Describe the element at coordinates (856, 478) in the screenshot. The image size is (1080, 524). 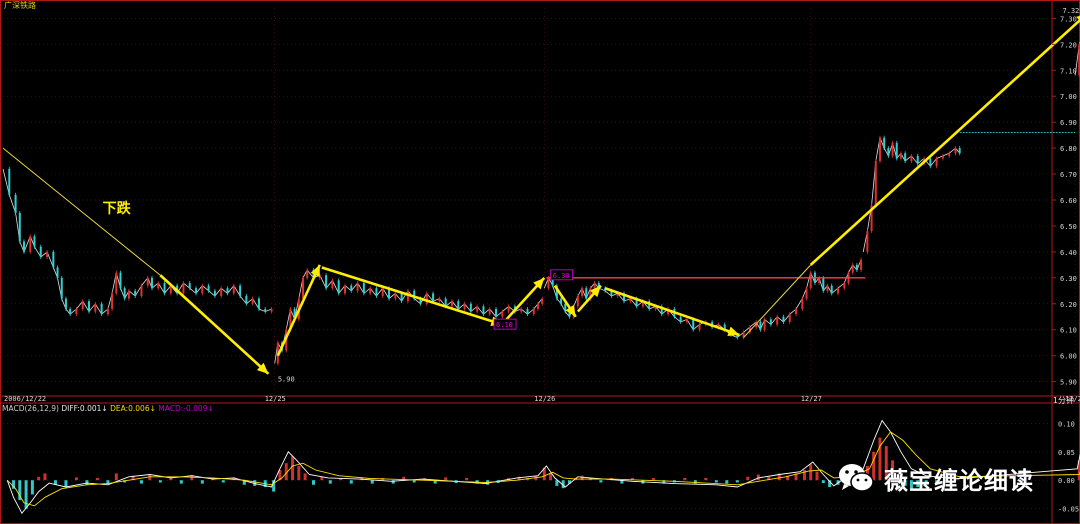
I see `wechat-icon` at that location.